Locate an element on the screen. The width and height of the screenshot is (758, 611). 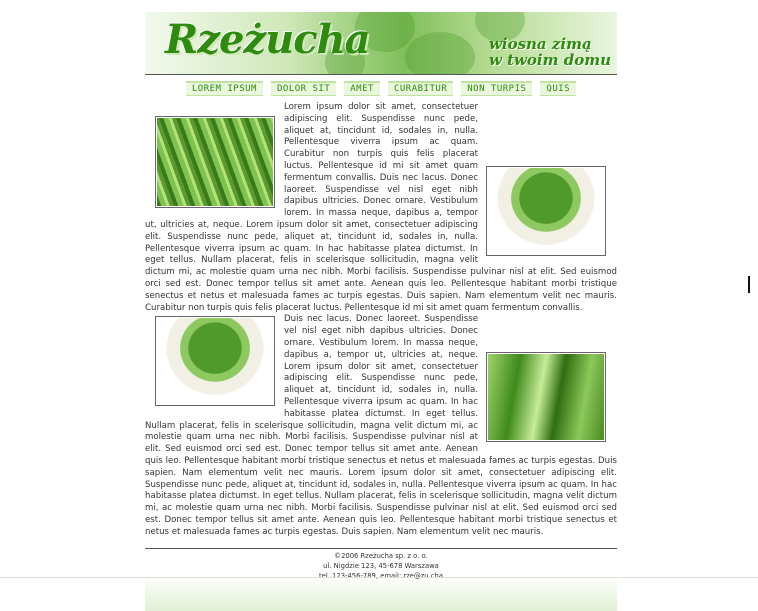
tagline-line-1: wiosna zimą is located at coordinates (540, 44).